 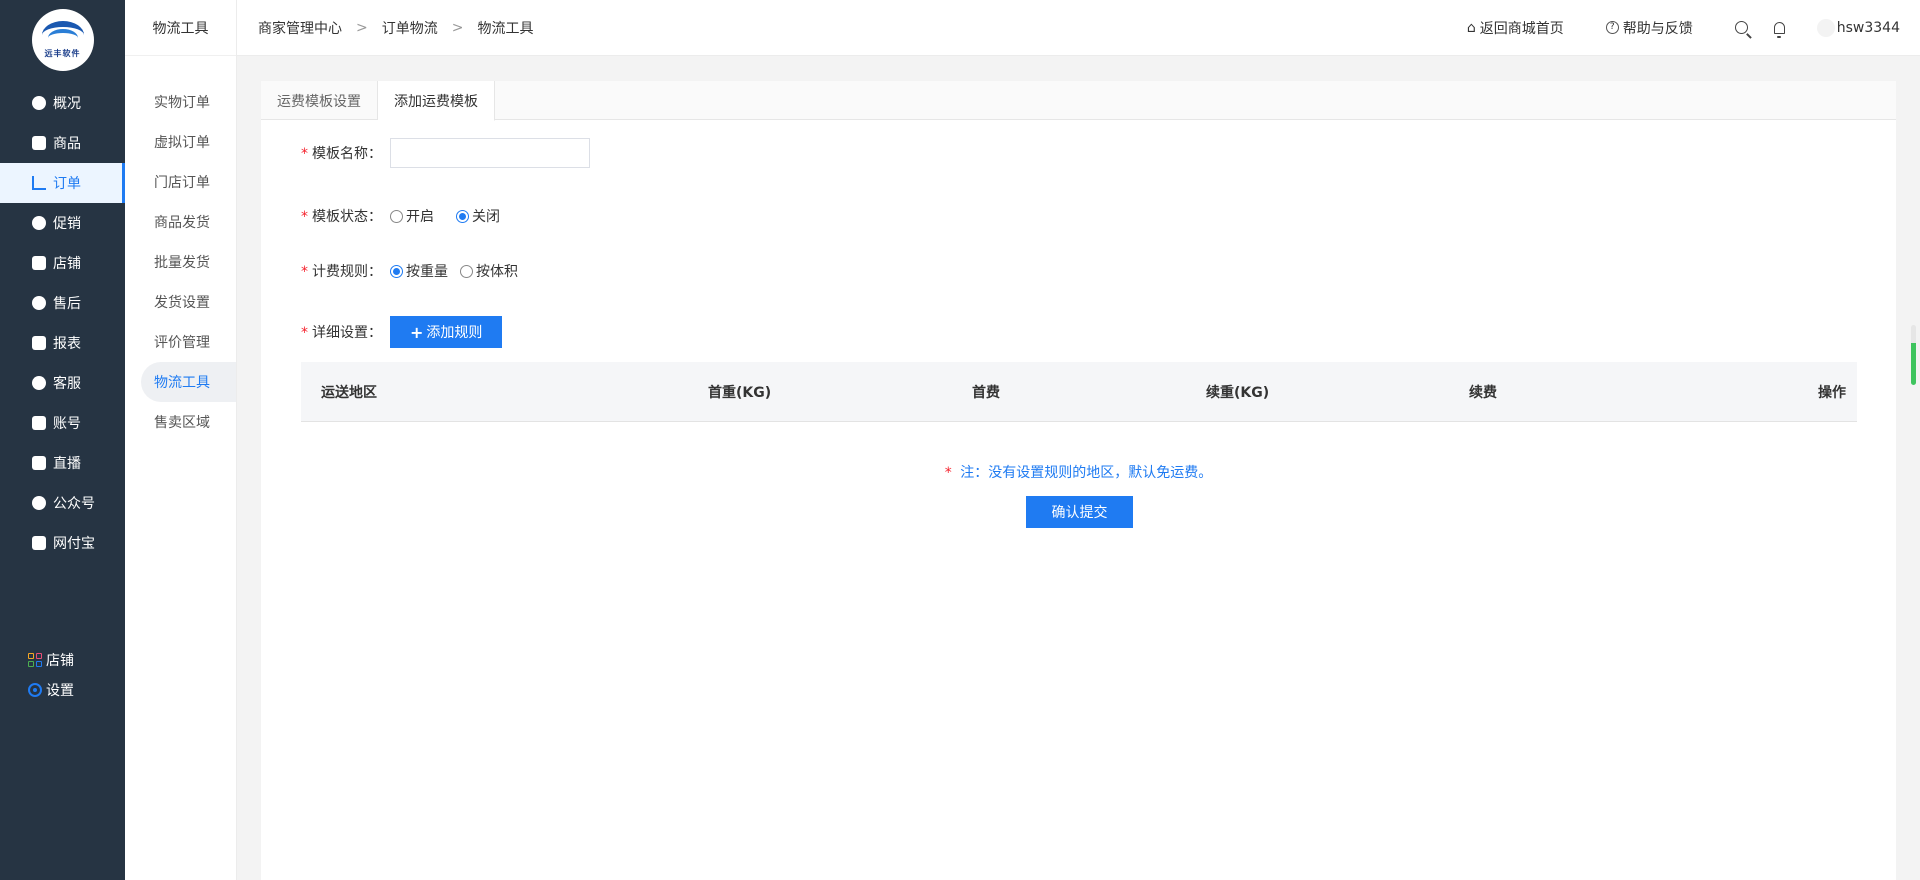 I want to click on user-menu: hsw3344, so click(x=1858, y=27).